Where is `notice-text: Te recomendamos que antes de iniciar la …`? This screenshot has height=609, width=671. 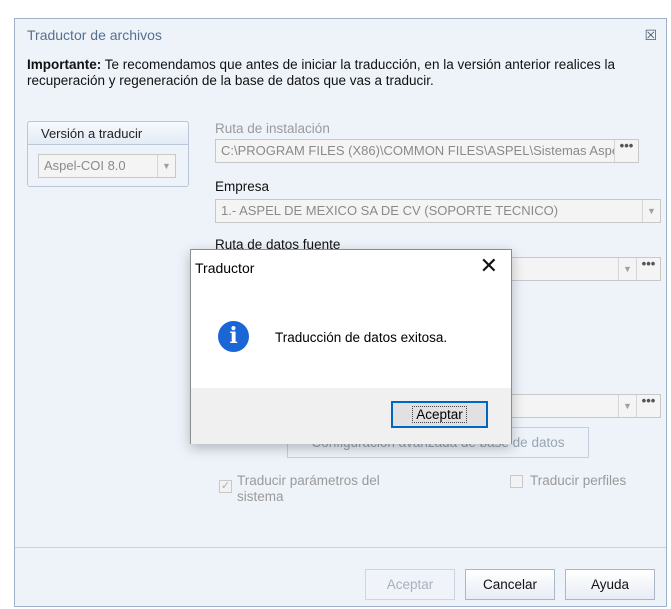 notice-text: Te recomendamos que antes de iniciar la … is located at coordinates (321, 72).